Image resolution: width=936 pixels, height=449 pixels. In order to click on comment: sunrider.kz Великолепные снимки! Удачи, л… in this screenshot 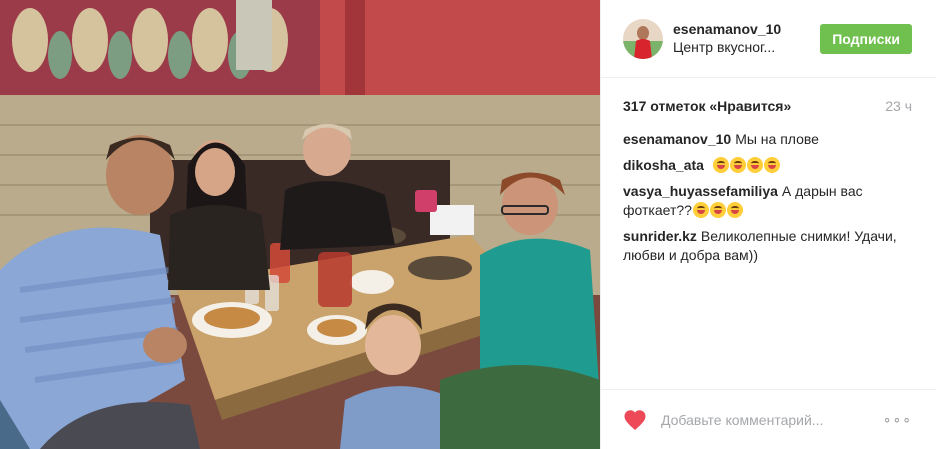, I will do `click(767, 246)`.